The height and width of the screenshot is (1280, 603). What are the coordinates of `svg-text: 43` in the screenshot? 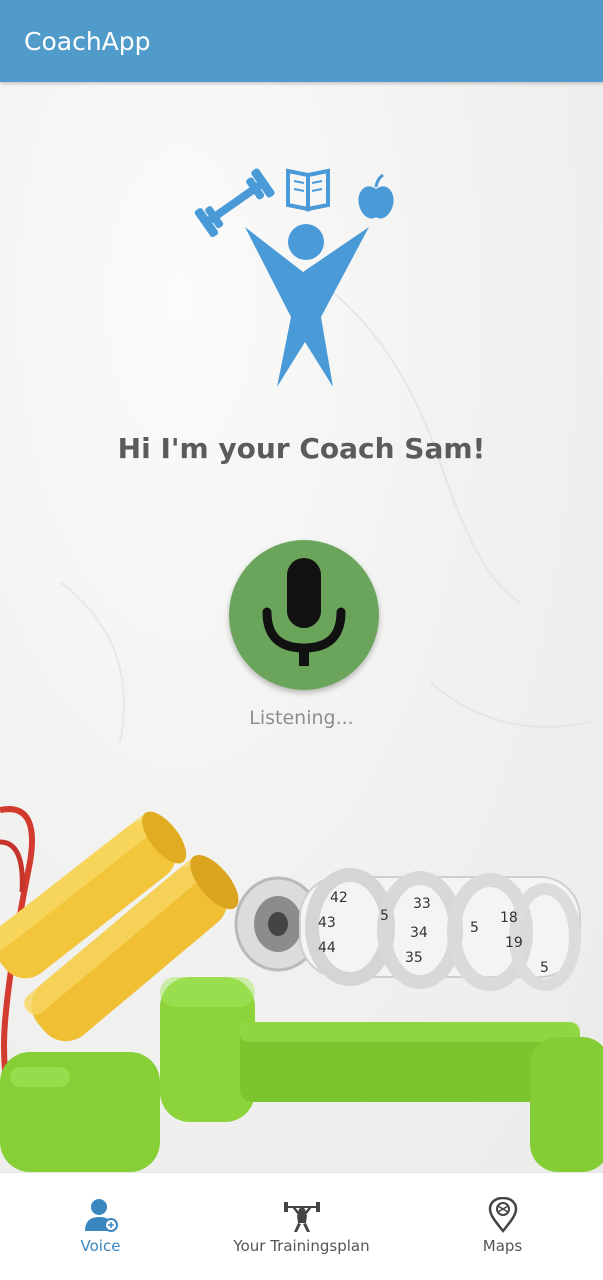 It's located at (327, 923).